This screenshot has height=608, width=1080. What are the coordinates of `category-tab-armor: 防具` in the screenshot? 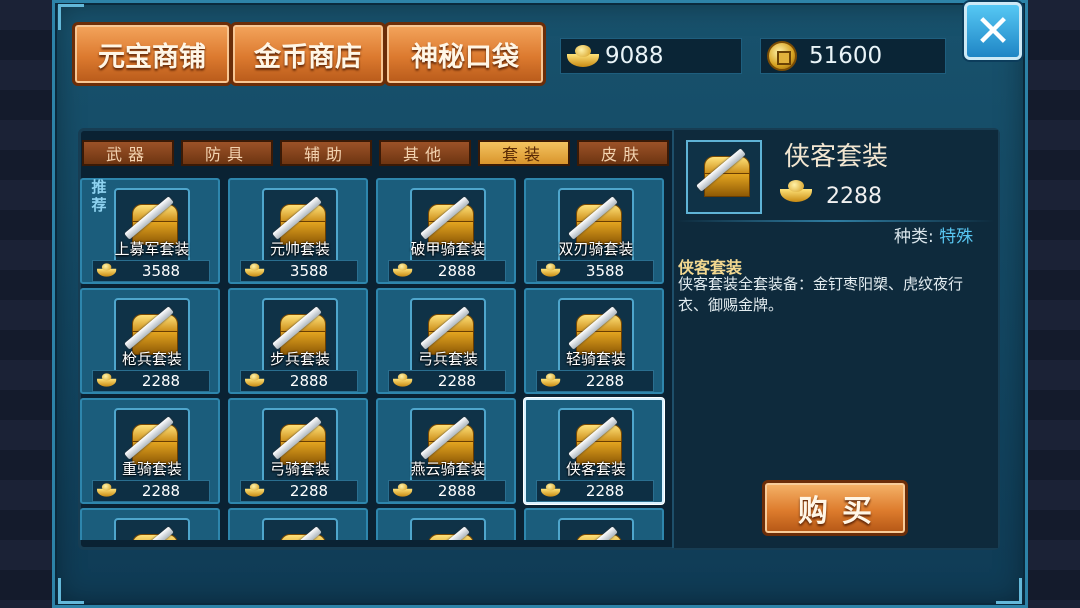 It's located at (227, 153).